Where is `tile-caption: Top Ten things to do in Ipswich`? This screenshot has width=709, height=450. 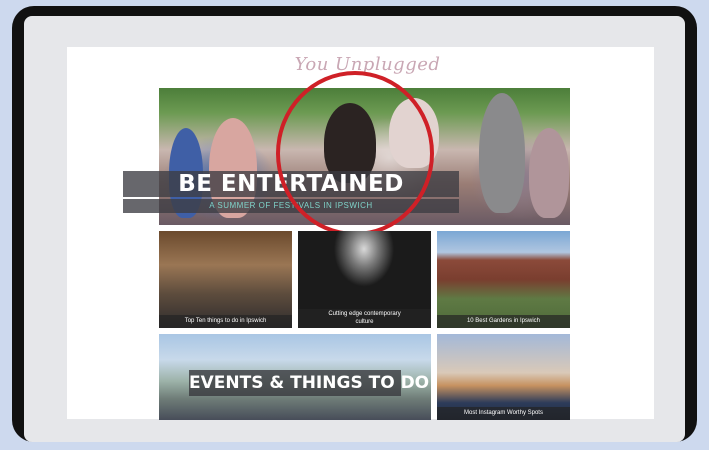 tile-caption: Top Ten things to do in Ipswich is located at coordinates (225, 321).